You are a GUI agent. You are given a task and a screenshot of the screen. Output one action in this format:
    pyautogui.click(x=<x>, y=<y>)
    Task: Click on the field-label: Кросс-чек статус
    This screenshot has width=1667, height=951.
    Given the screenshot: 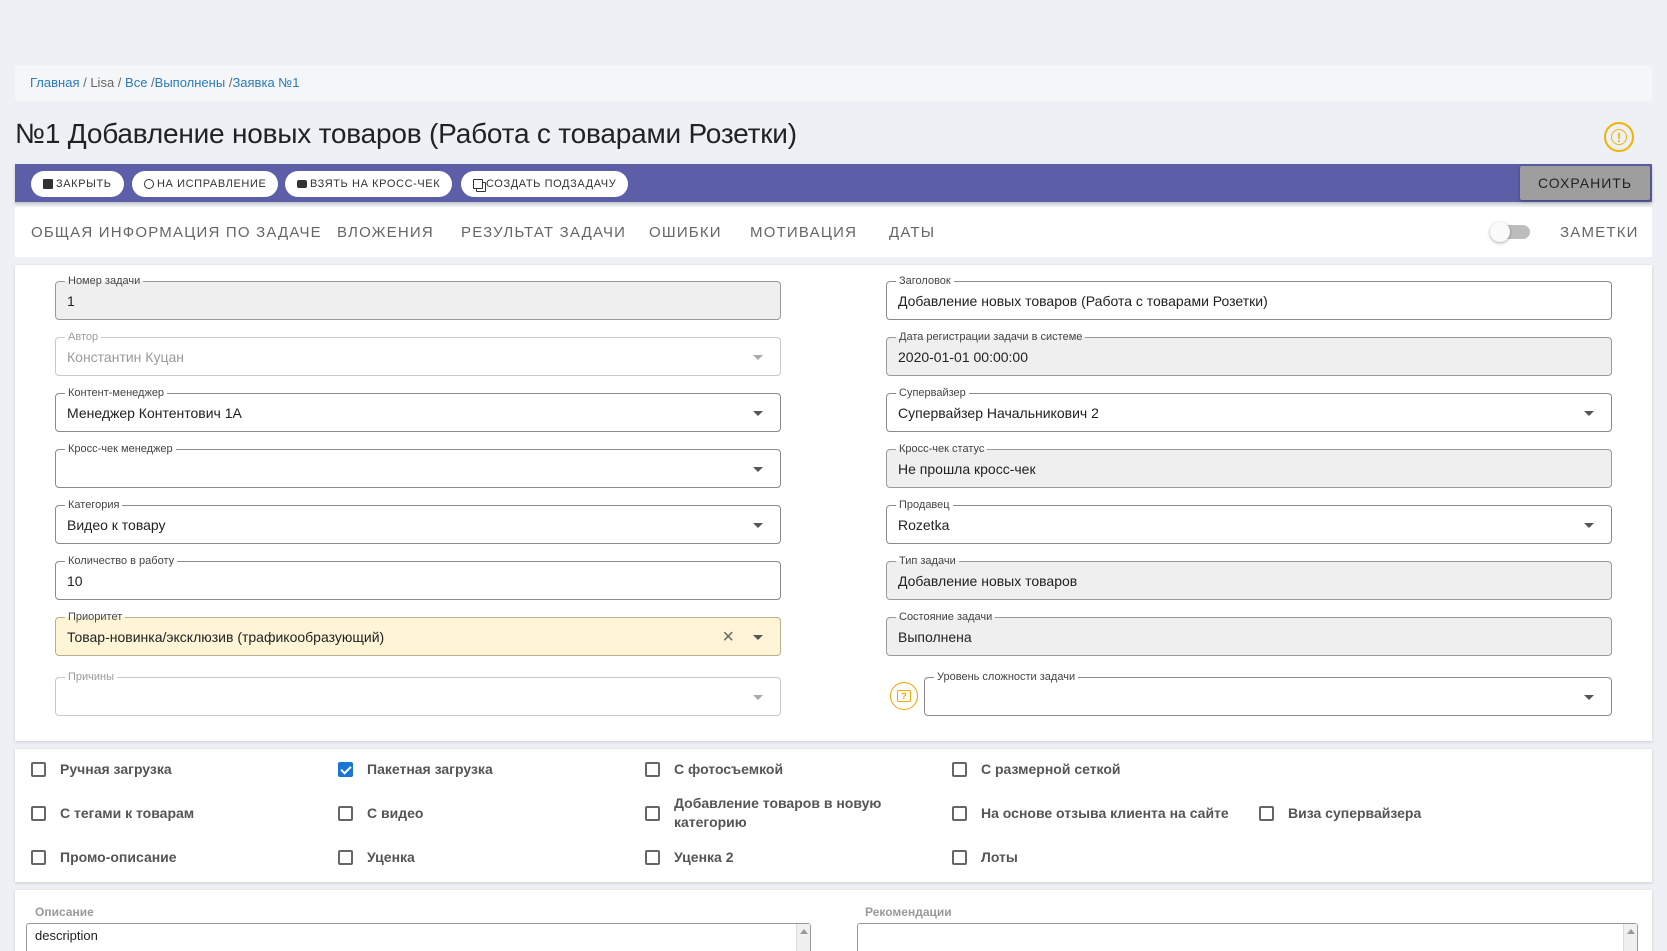 What is the action you would take?
    pyautogui.click(x=942, y=449)
    